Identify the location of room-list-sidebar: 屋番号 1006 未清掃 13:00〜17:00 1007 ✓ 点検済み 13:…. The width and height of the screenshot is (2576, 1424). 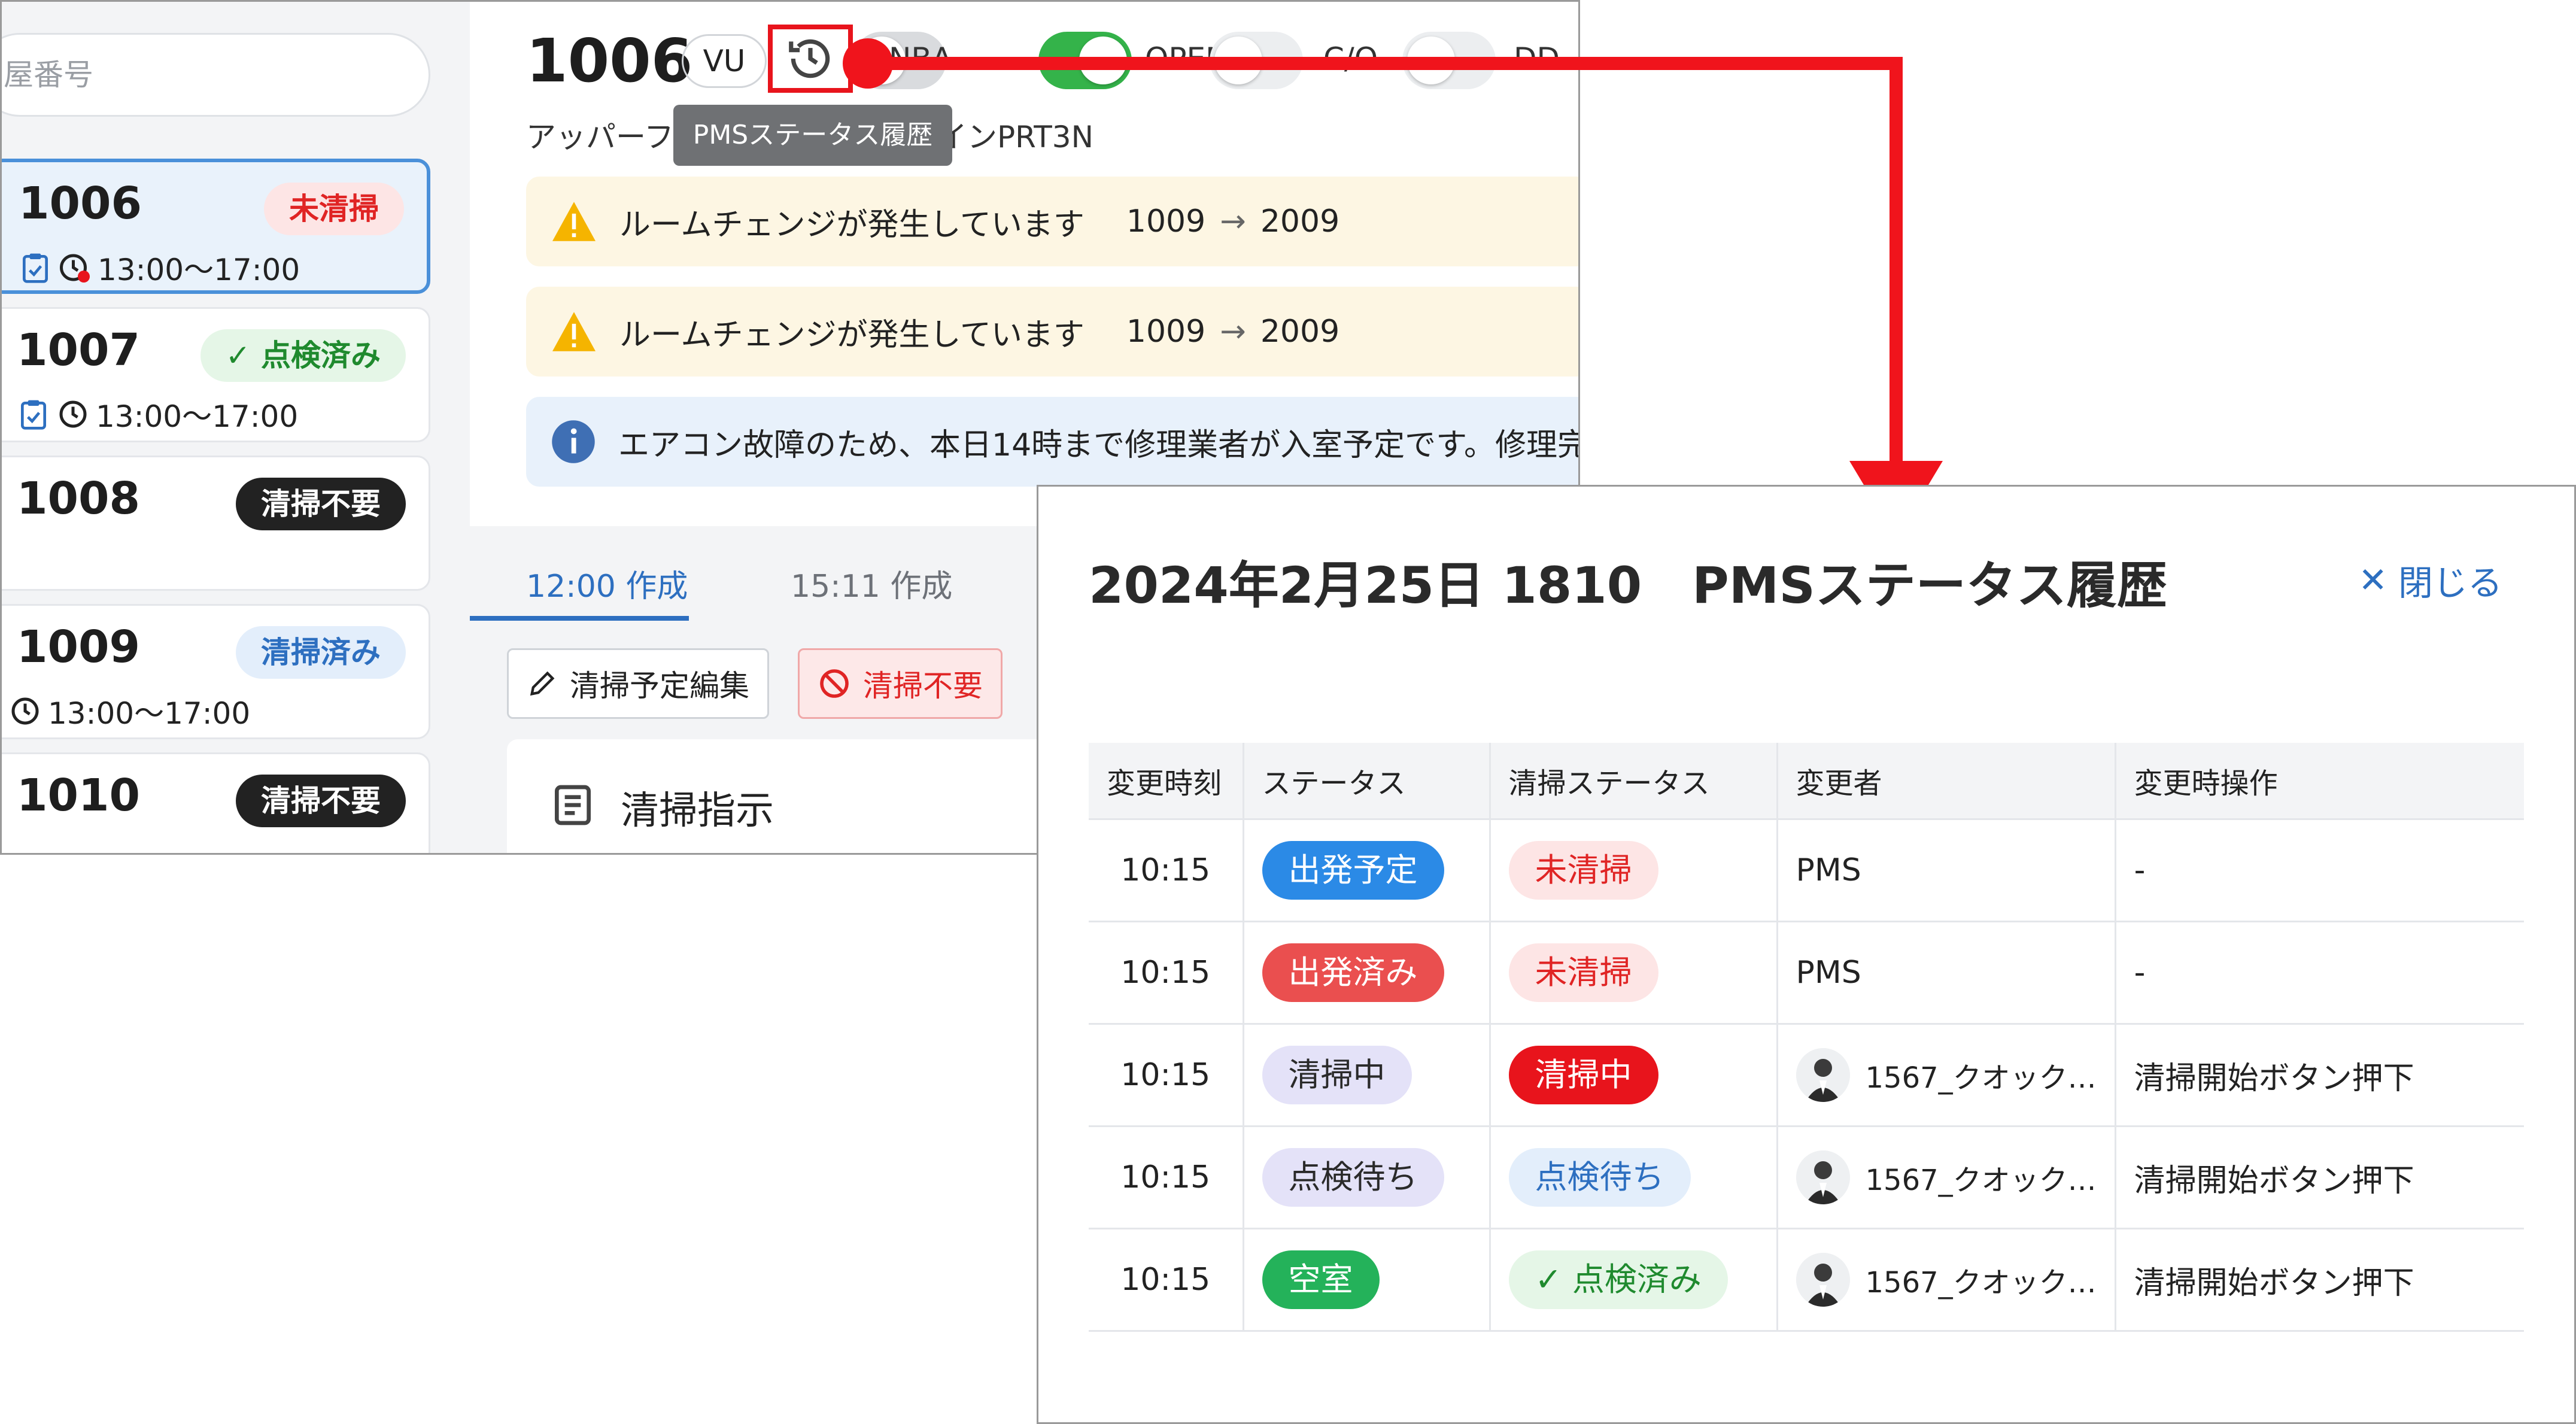
(237, 427).